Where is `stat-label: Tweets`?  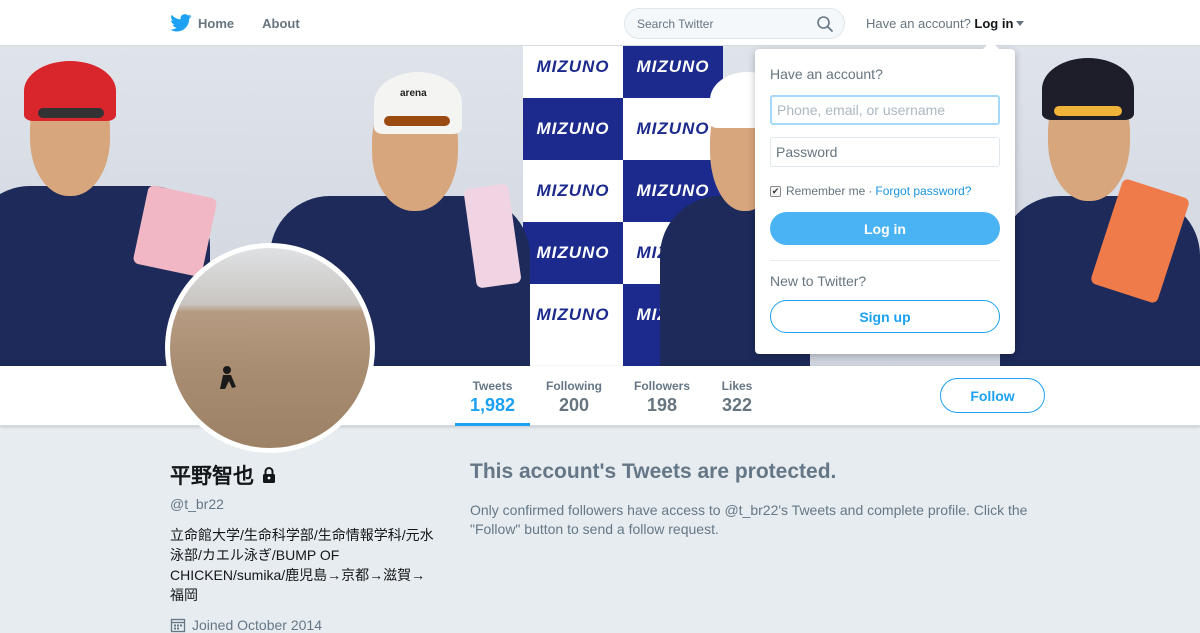
stat-label: Tweets is located at coordinates (492, 386).